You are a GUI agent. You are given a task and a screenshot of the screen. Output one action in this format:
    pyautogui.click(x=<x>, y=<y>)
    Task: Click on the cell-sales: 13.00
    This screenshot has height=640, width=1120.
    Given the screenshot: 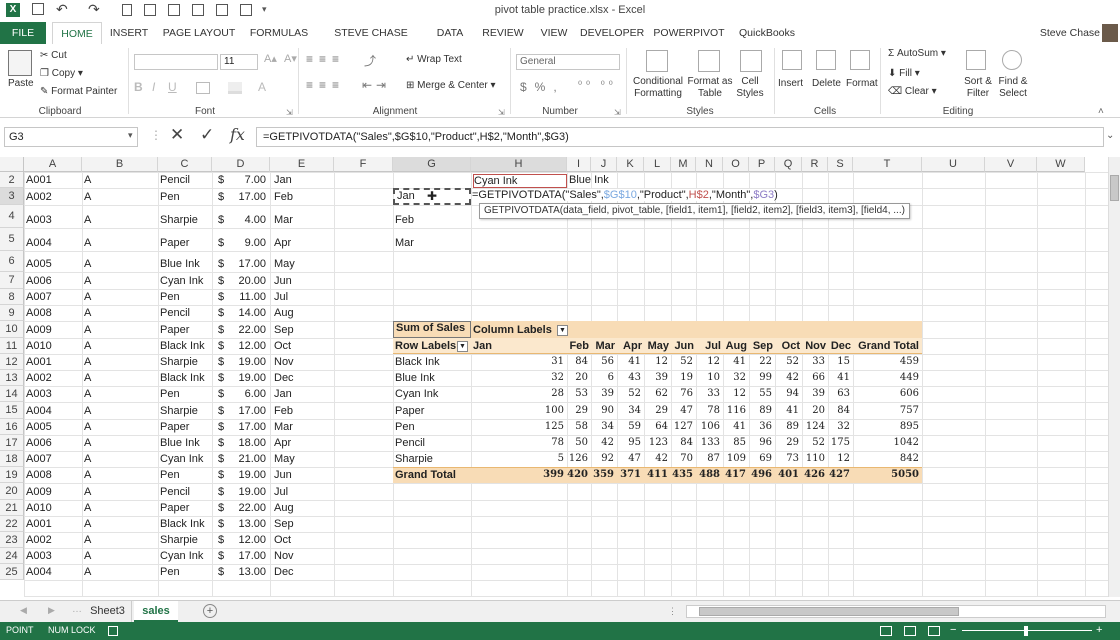 What is the action you would take?
    pyautogui.click(x=239, y=524)
    